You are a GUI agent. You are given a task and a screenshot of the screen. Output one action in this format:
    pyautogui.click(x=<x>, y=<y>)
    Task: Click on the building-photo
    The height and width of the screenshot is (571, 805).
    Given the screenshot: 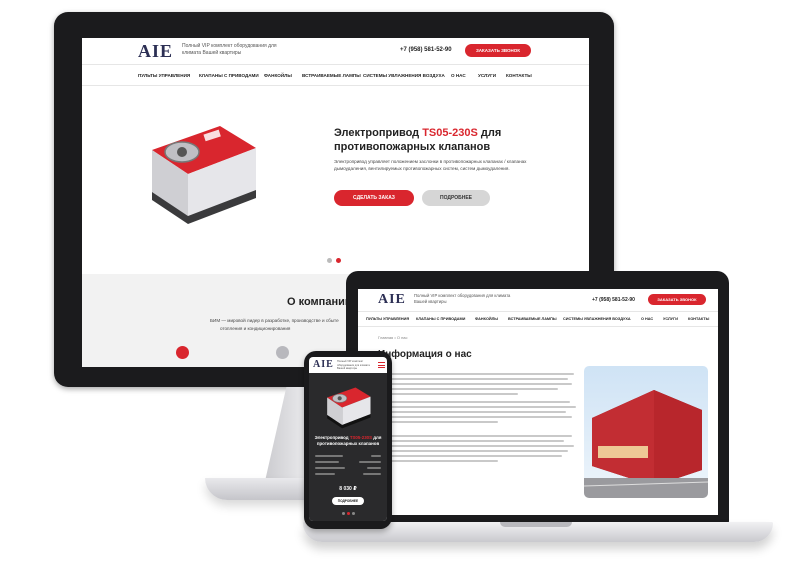 What is the action you would take?
    pyautogui.click(x=646, y=432)
    